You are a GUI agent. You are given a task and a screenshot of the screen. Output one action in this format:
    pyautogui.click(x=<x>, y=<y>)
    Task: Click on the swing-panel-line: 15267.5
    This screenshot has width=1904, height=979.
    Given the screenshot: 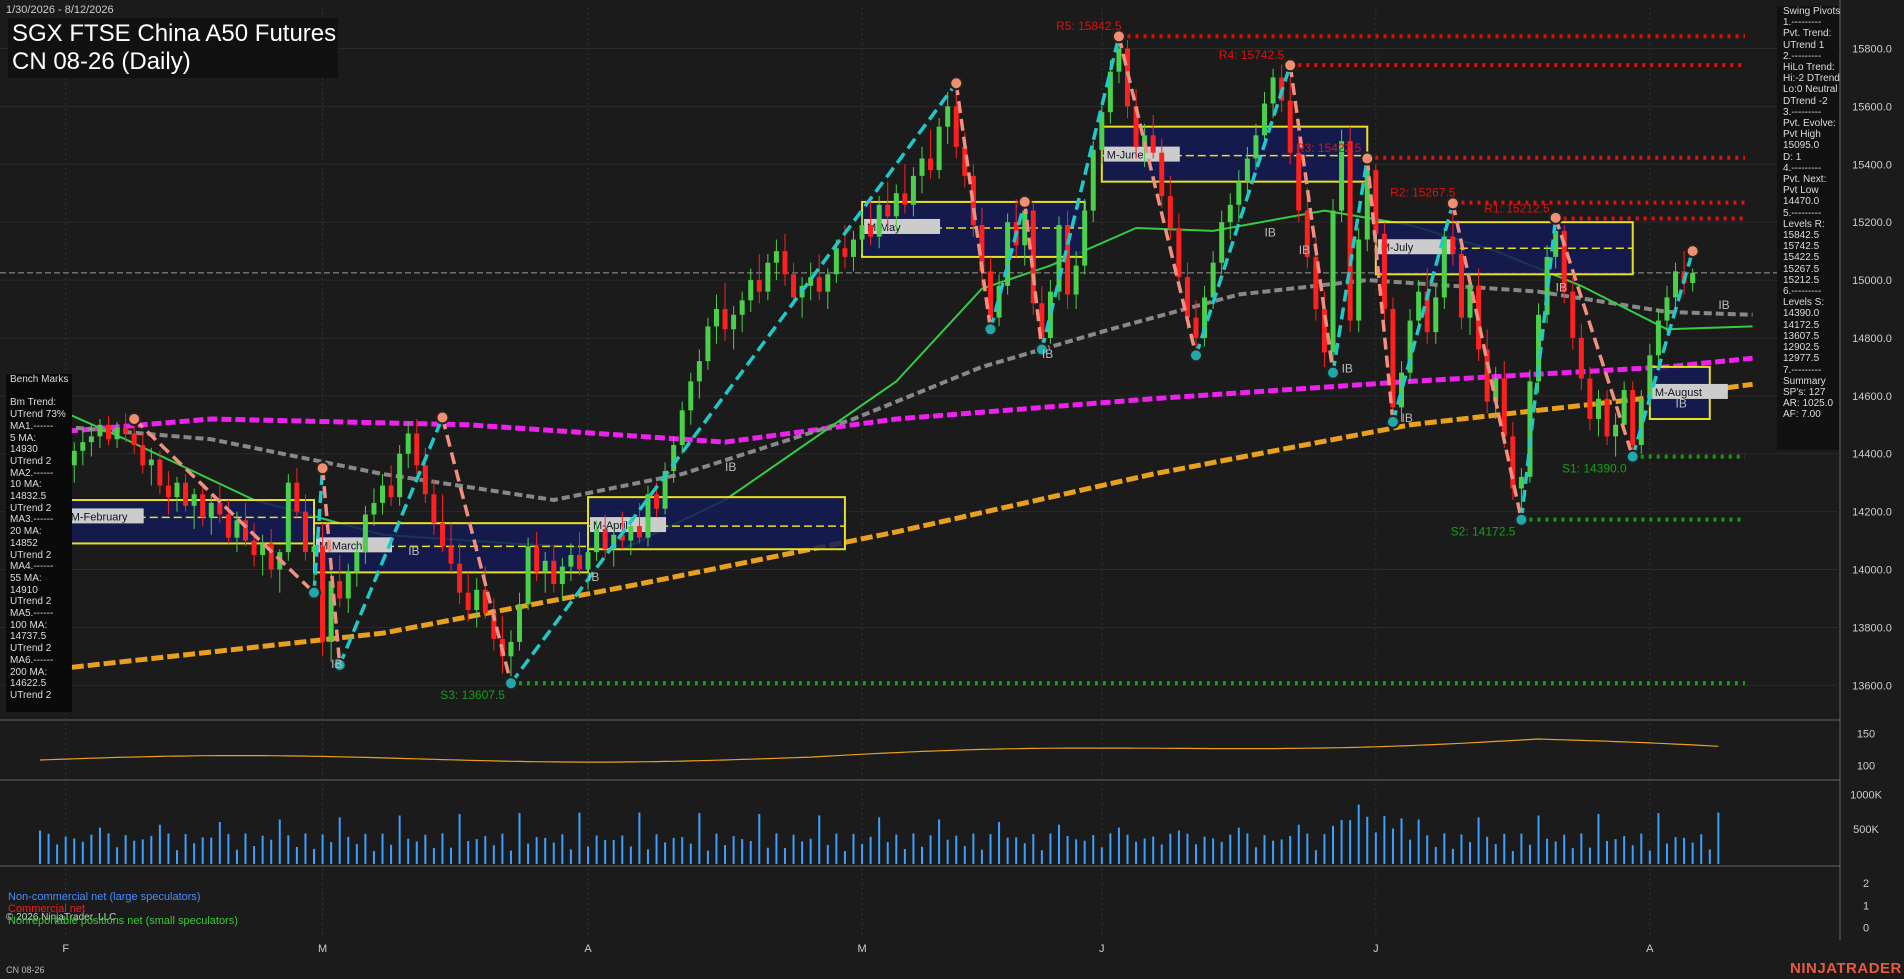 What is the action you would take?
    pyautogui.click(x=1801, y=269)
    